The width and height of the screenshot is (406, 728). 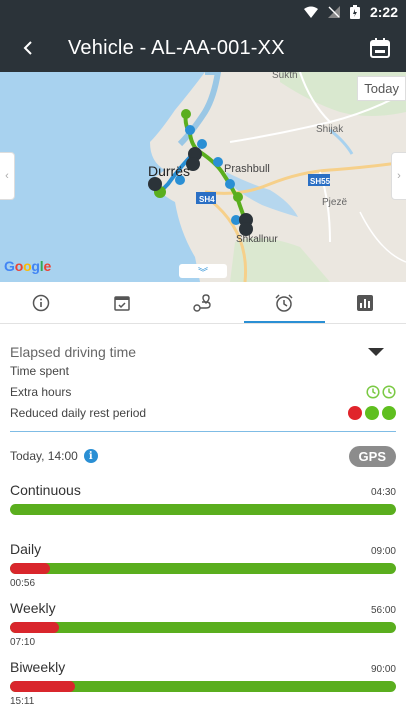 I want to click on gps-date: Today, 14:00, so click(x=44, y=456).